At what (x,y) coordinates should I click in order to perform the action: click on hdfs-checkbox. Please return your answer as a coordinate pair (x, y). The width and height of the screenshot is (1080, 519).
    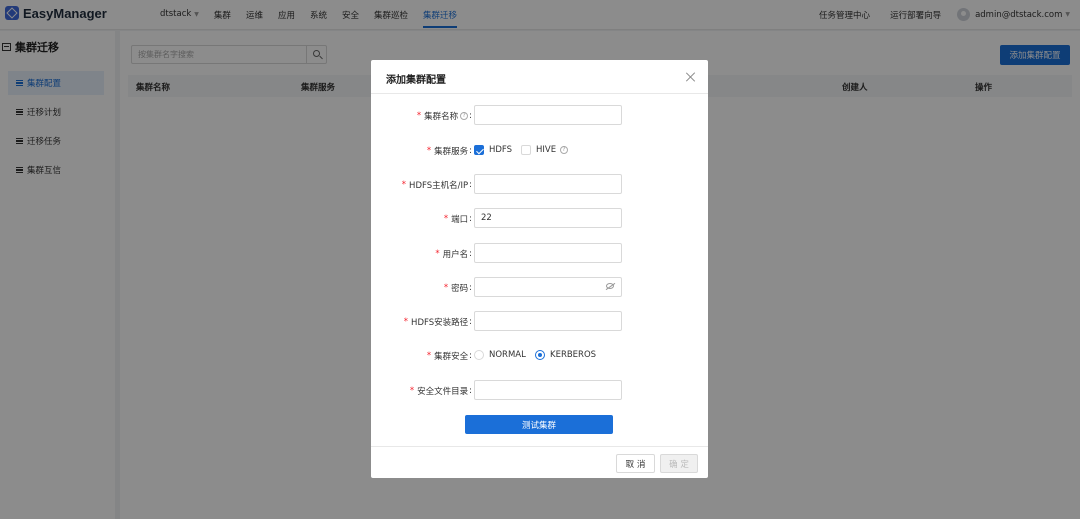
    Looking at the image, I should click on (479, 150).